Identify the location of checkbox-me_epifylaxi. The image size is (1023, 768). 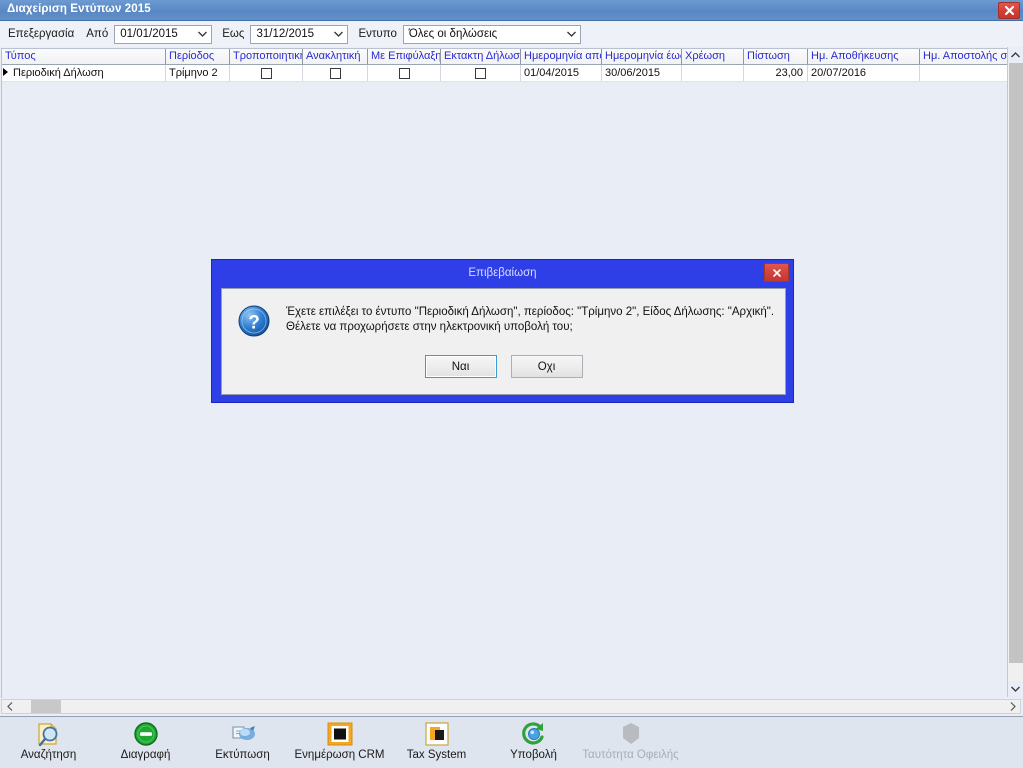
(404, 73).